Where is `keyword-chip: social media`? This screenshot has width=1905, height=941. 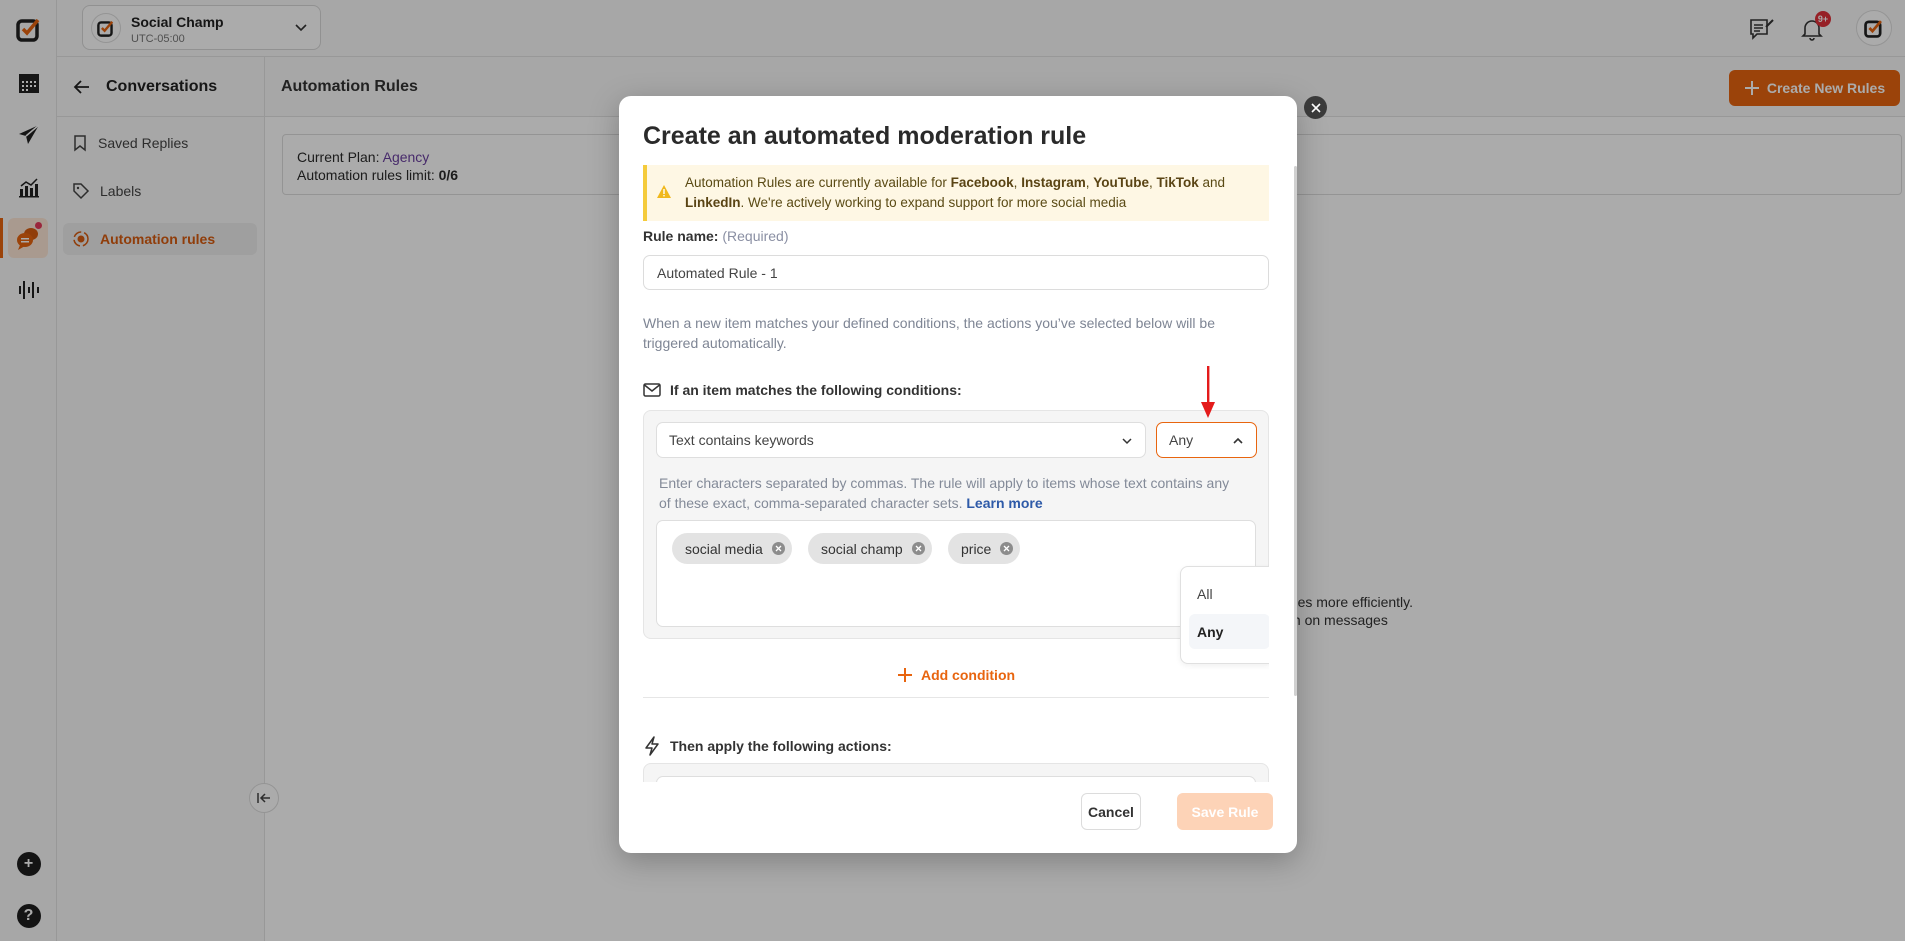 keyword-chip: social media is located at coordinates (732, 548).